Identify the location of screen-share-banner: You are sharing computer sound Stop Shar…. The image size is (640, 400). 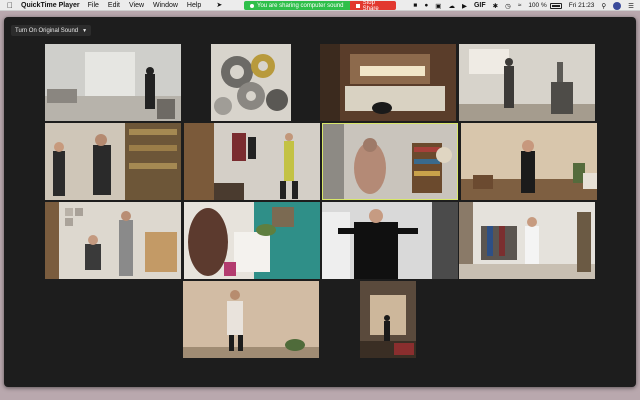
(320, 6).